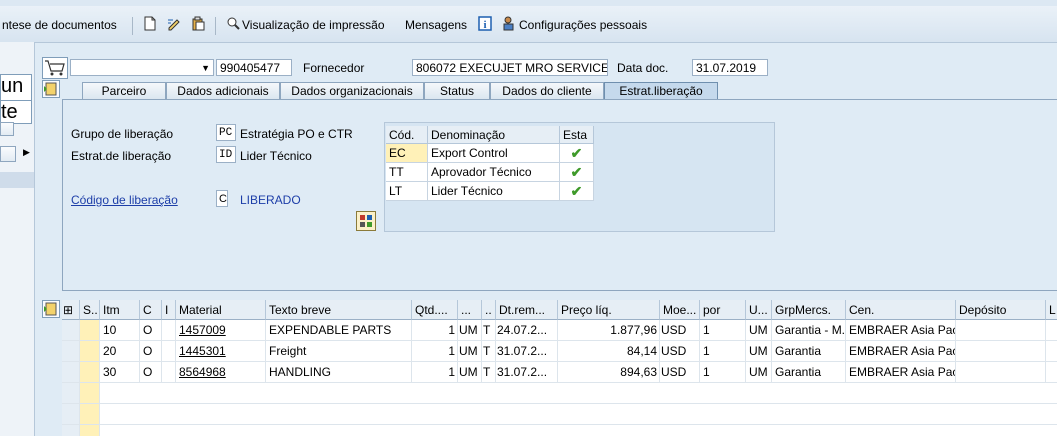  I want to click on nav-arrow-button, so click(7, 129).